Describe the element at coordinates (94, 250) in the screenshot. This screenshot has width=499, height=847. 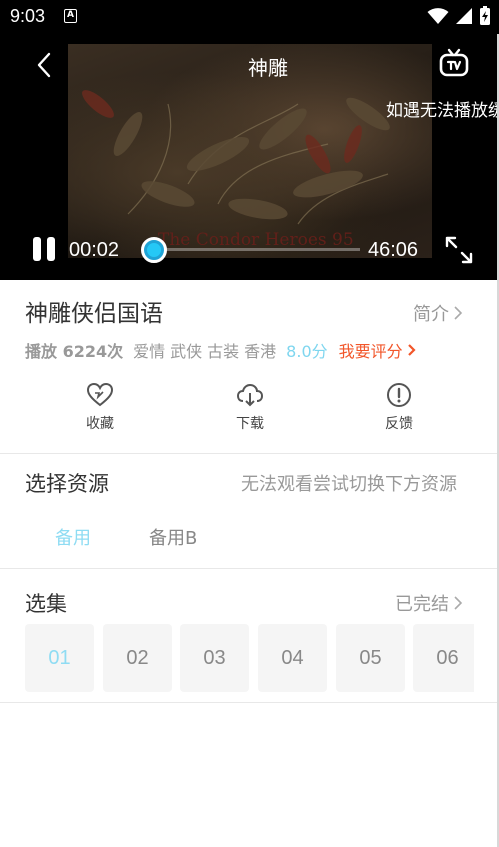
I see `current-time: 00:02` at that location.